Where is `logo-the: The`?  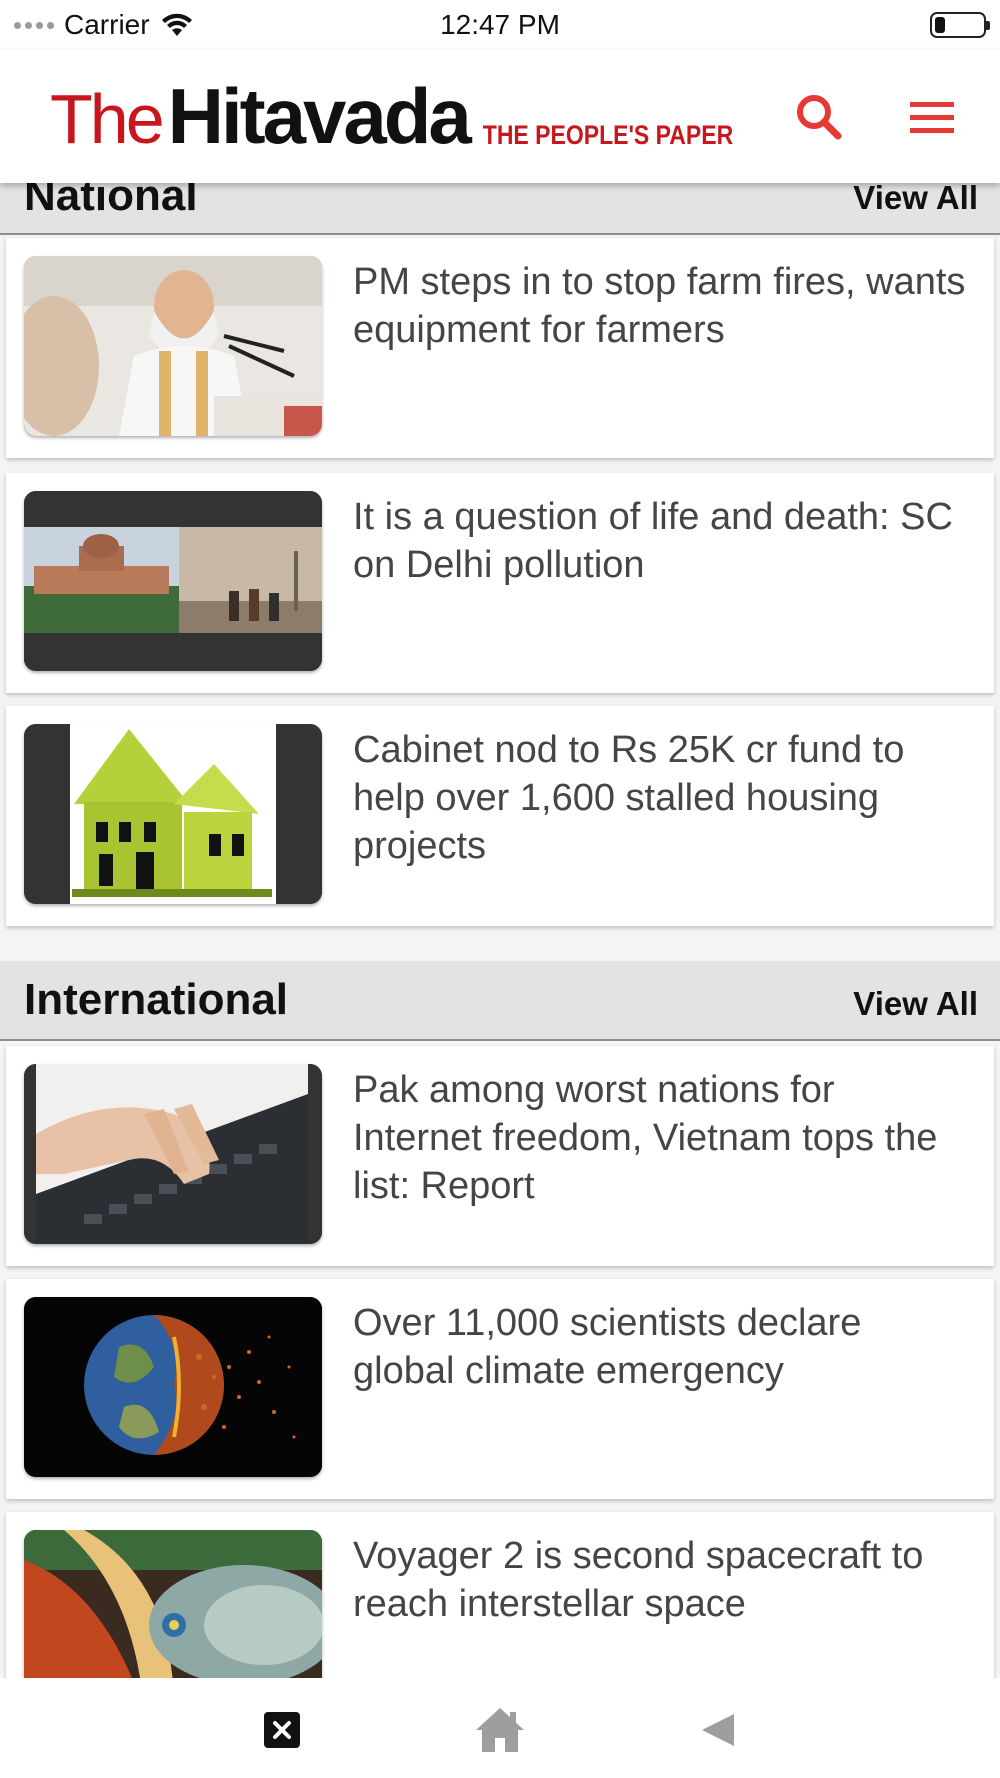 logo-the: The is located at coordinates (107, 119).